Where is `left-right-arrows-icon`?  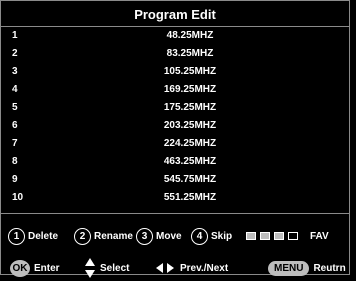
left-right-arrows-icon is located at coordinates (165, 268).